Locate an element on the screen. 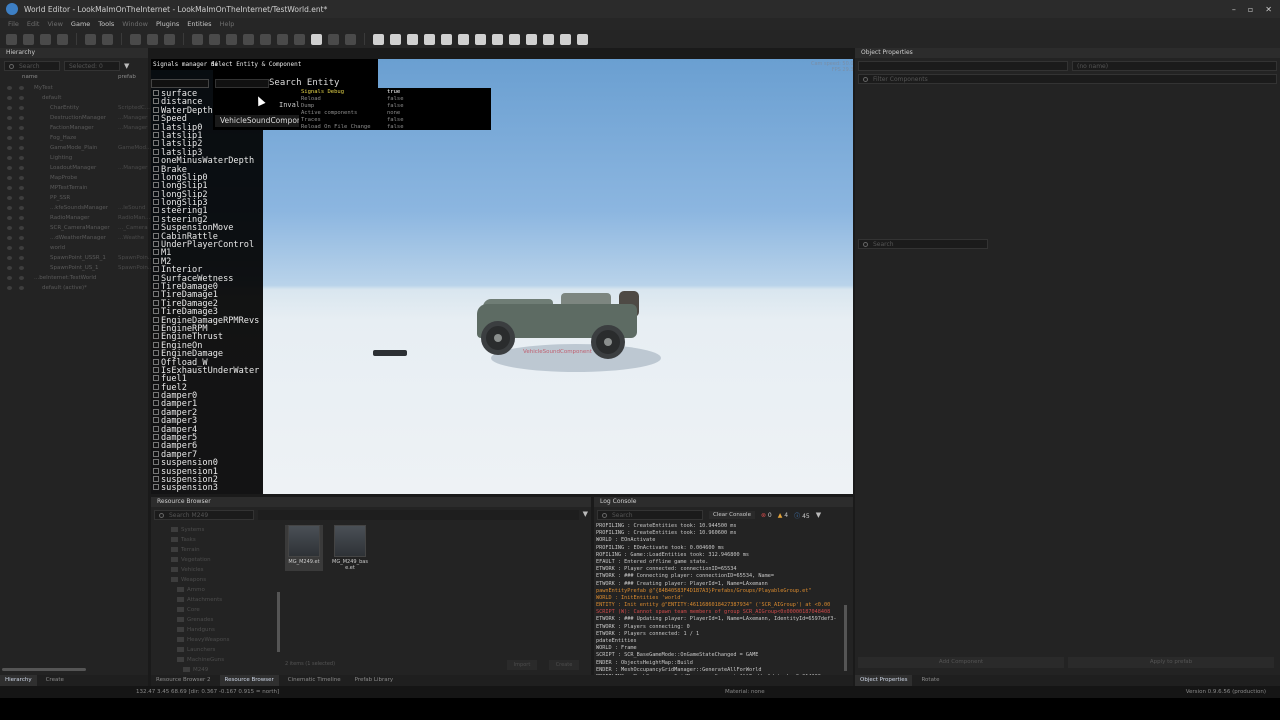 Image resolution: width=1280 pixels, height=720 pixels. wand-icon is located at coordinates (429, 39).